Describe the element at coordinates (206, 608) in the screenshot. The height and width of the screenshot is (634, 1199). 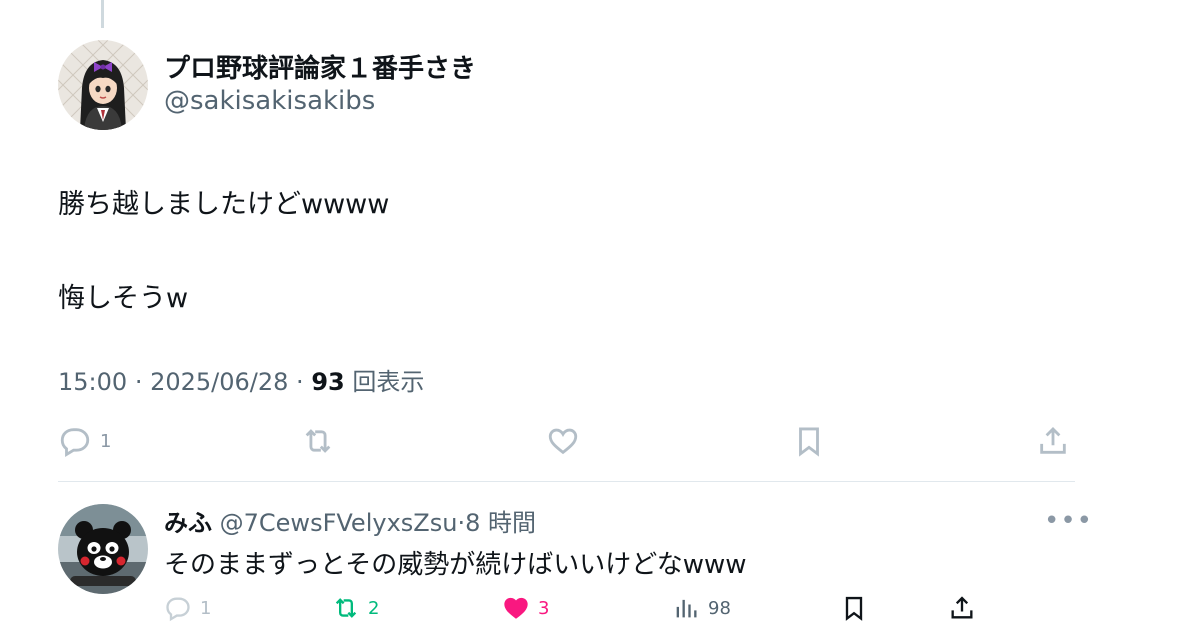
I see `reply-reply-count: 1` at that location.